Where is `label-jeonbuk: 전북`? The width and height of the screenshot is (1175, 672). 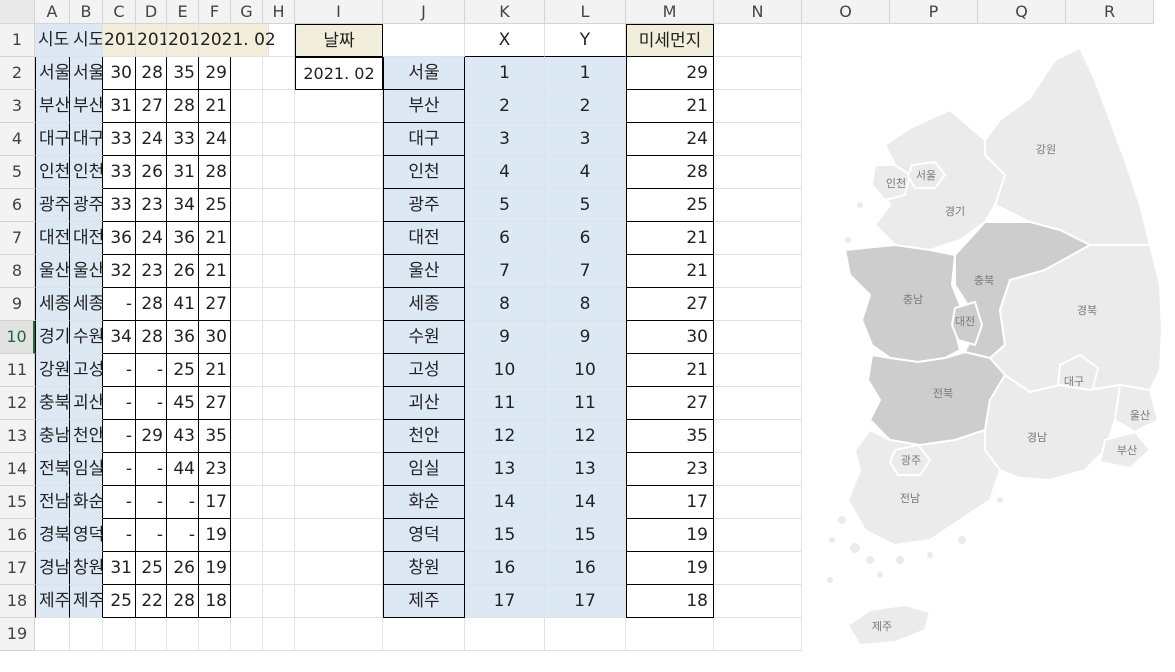 label-jeonbuk: 전북 is located at coordinates (943, 393).